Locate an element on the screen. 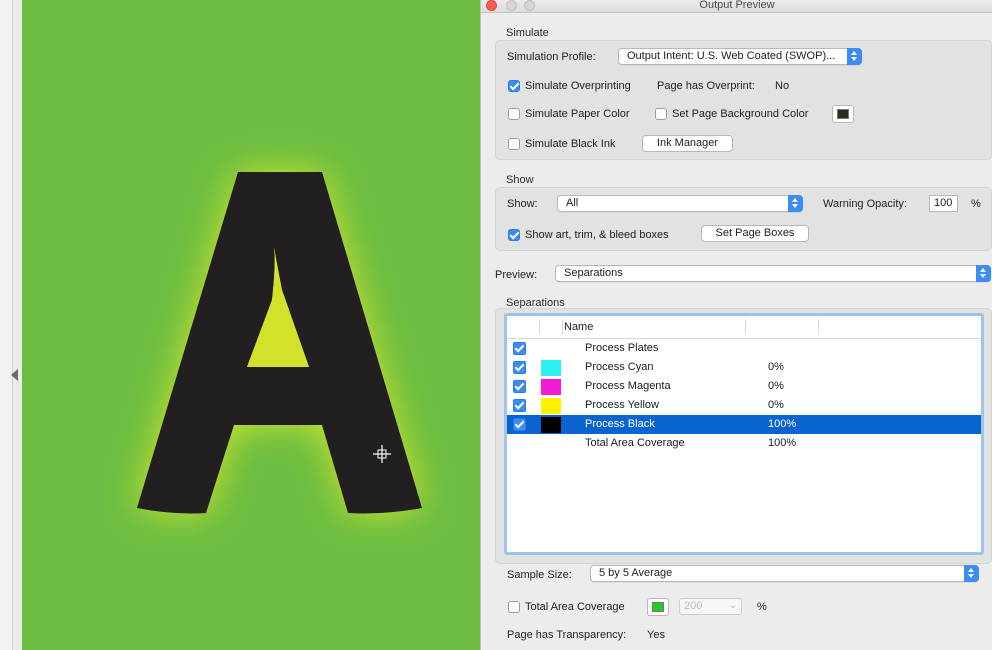  show-boxes-checkbox is located at coordinates (514, 235).